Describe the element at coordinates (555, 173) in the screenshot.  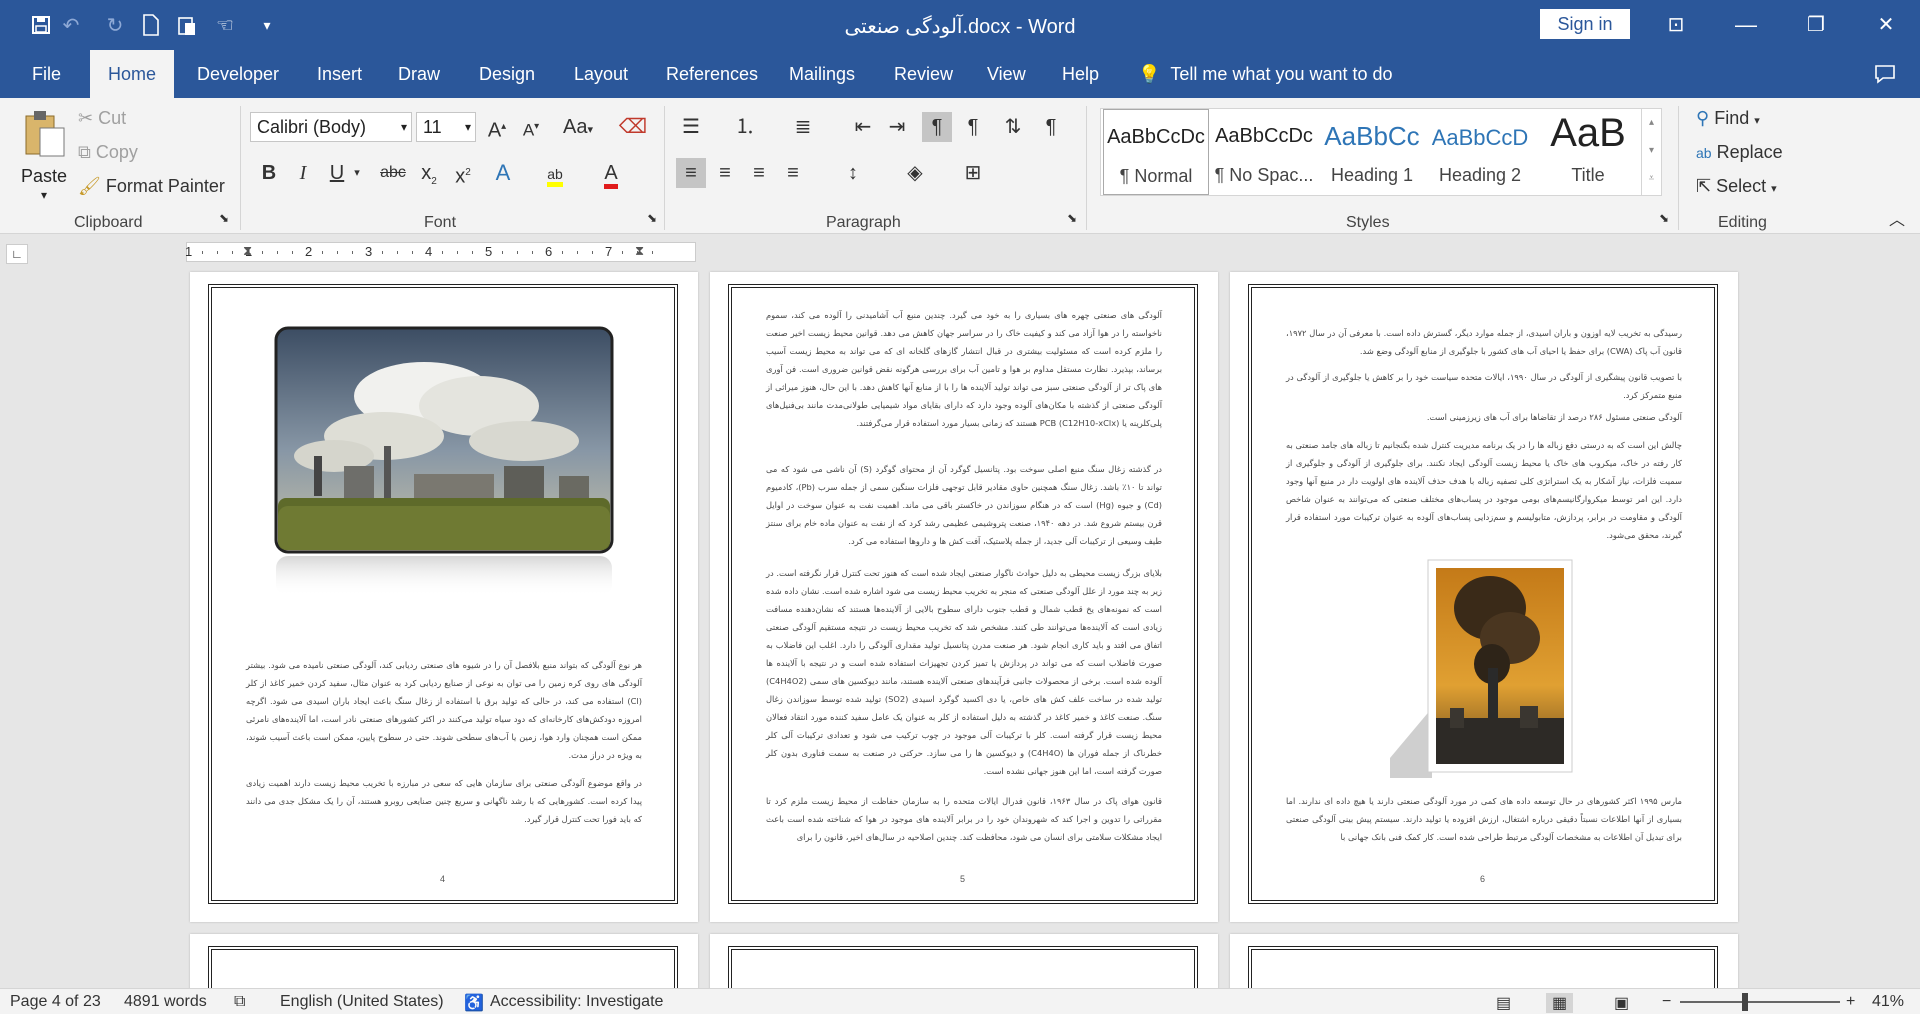
I see `highlight-color-icon: ab` at that location.